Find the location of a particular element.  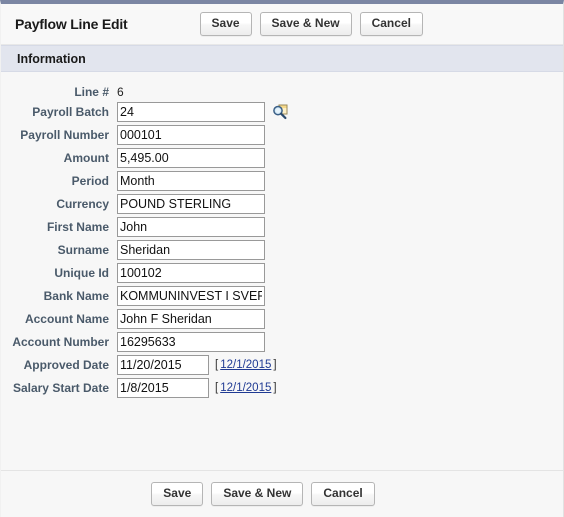

field-control-account-number is located at coordinates (340, 342).